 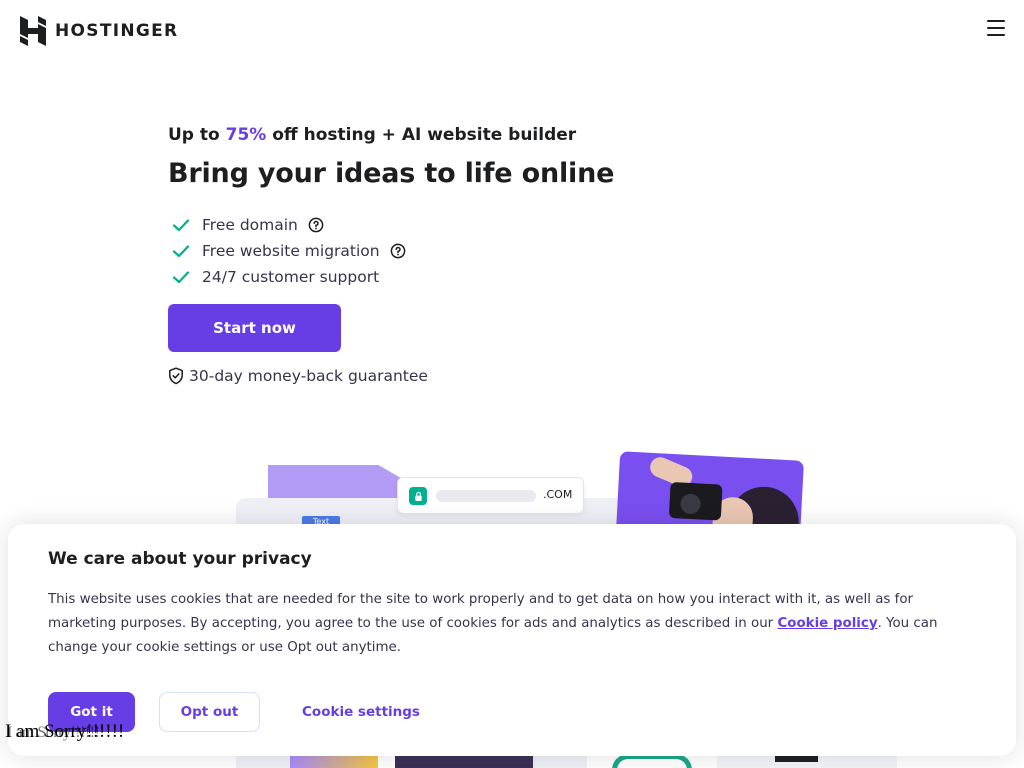 I want to click on feature-item: Free domain, so click(x=288, y=225).